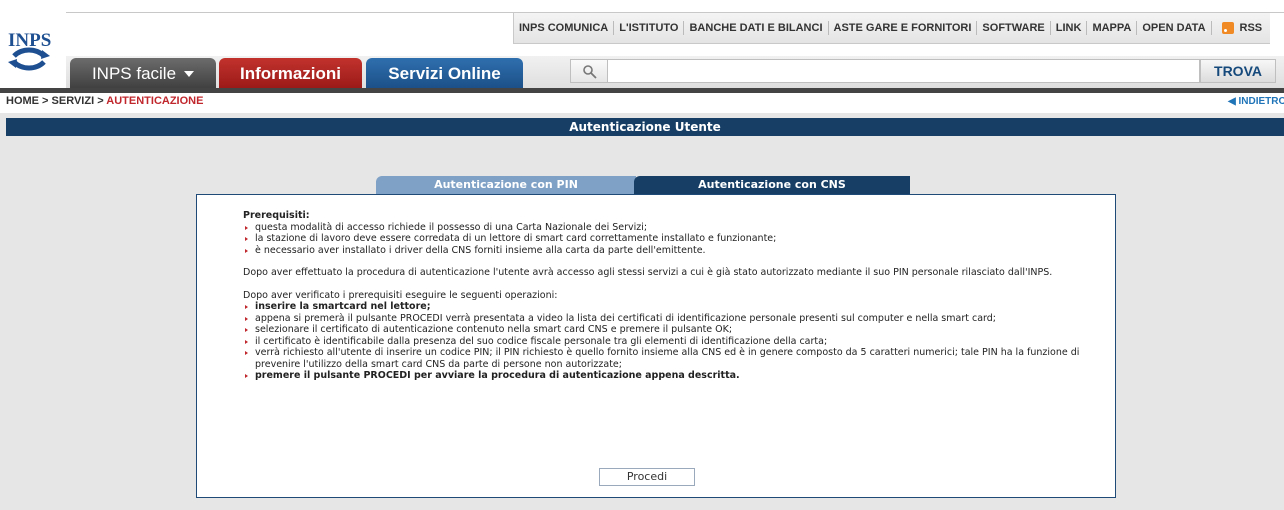  I want to click on tab-auth-pin: Autenticazione con PIN, so click(506, 185).